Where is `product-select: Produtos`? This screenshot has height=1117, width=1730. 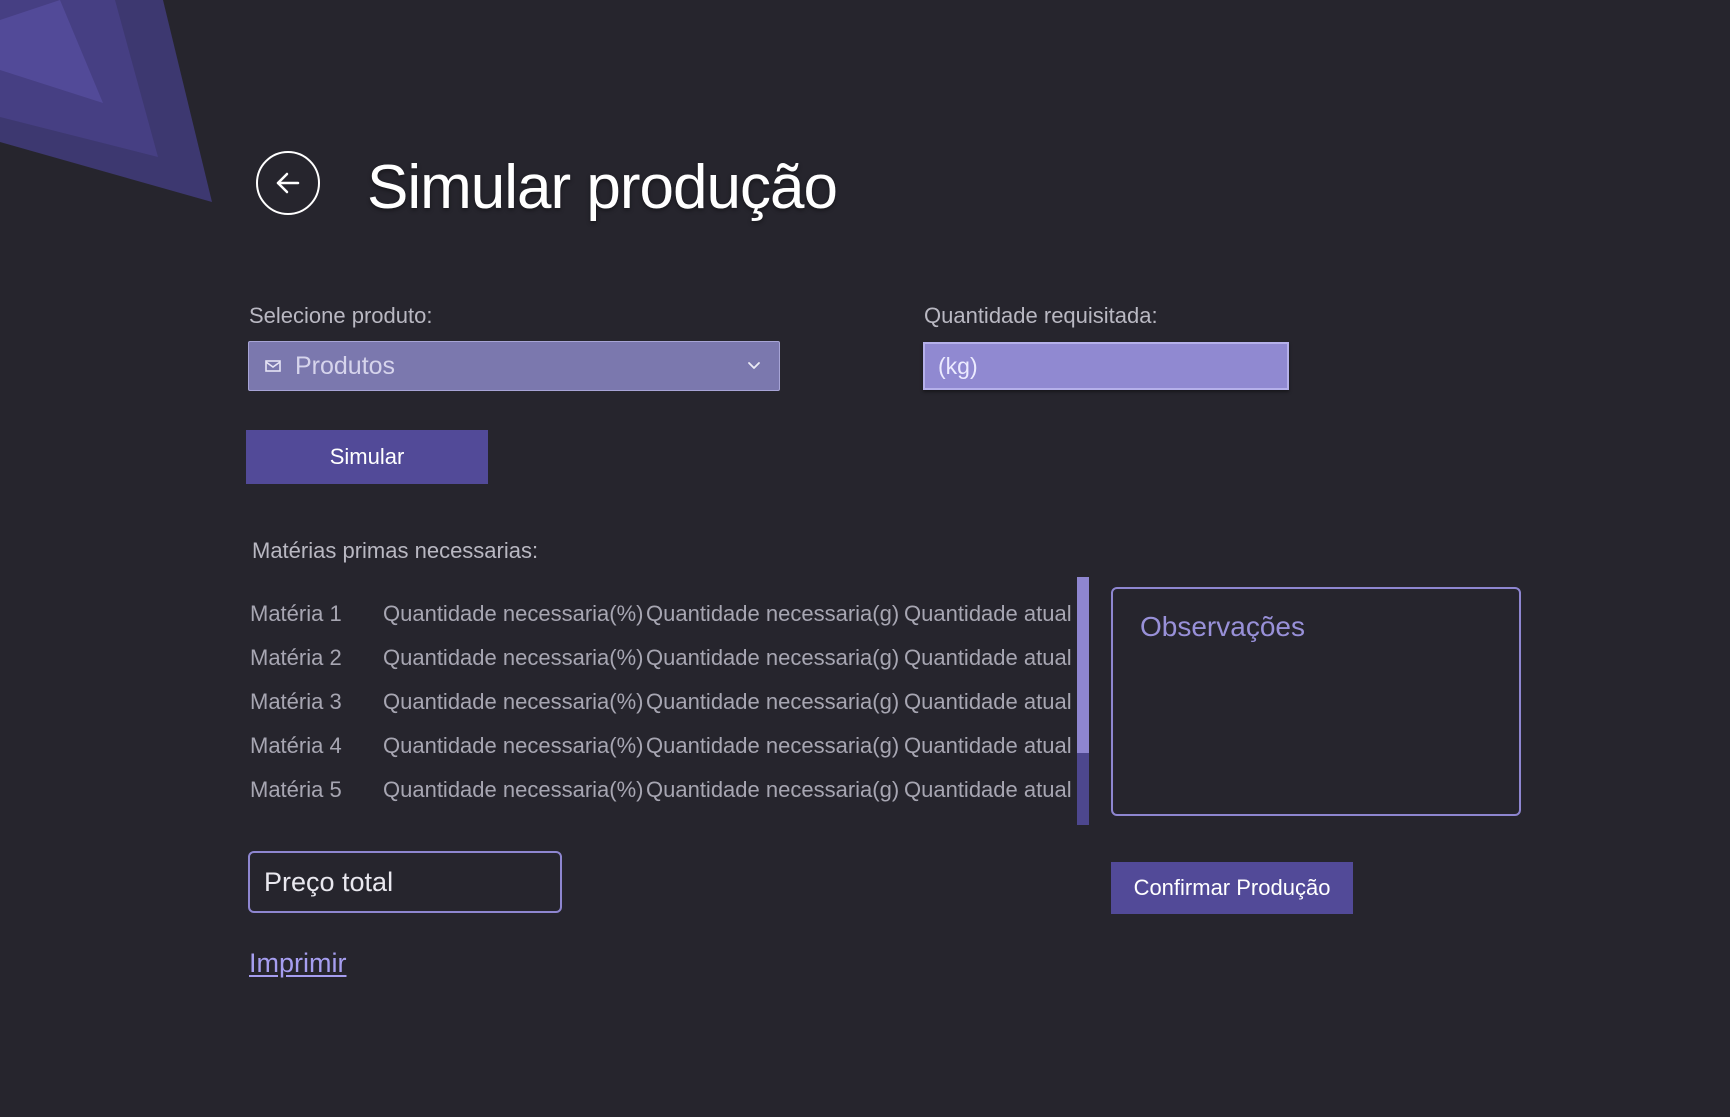 product-select: Produtos is located at coordinates (514, 366).